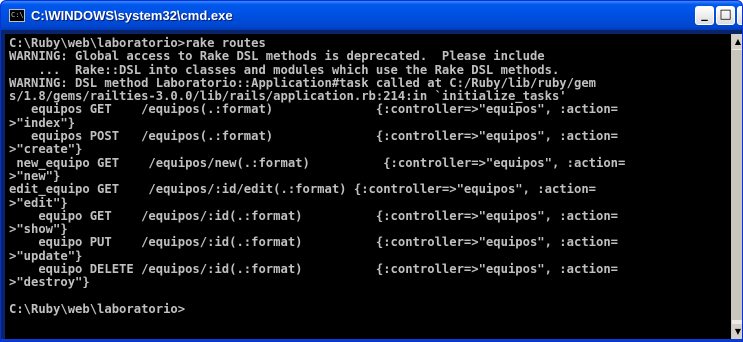  I want to click on console-line: >"update"}, so click(46, 255).